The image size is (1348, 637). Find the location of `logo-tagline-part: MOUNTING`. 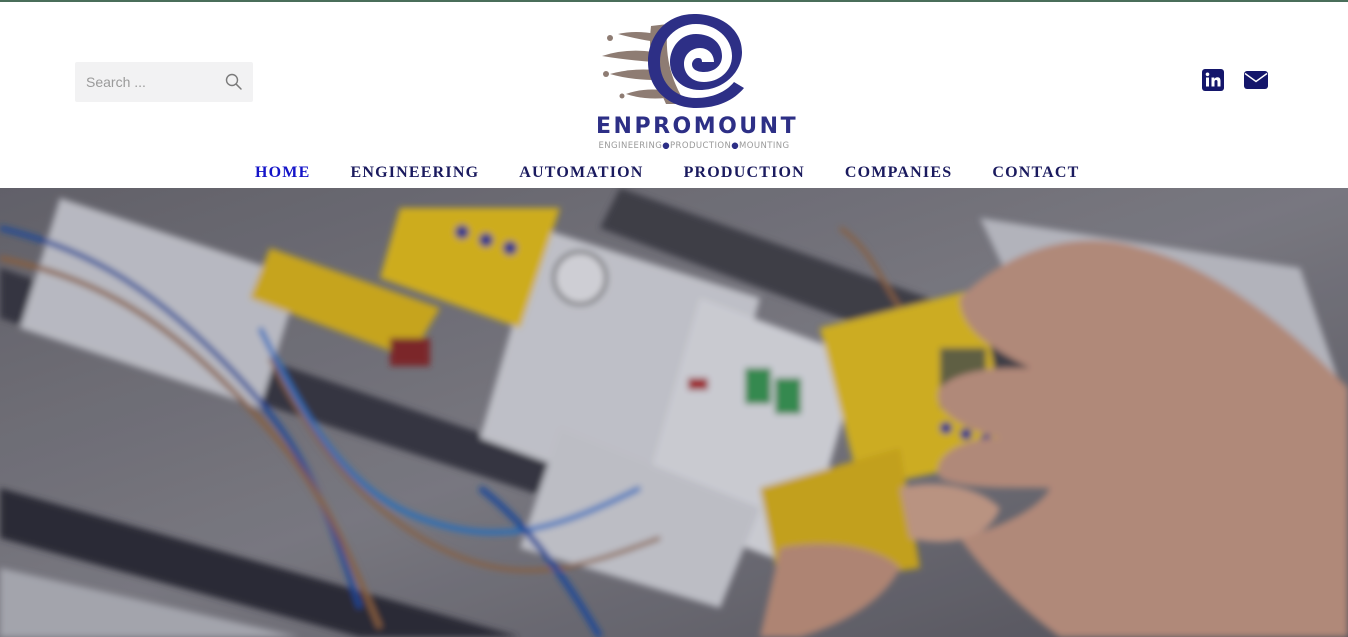

logo-tagline-part: MOUNTING is located at coordinates (764, 146).